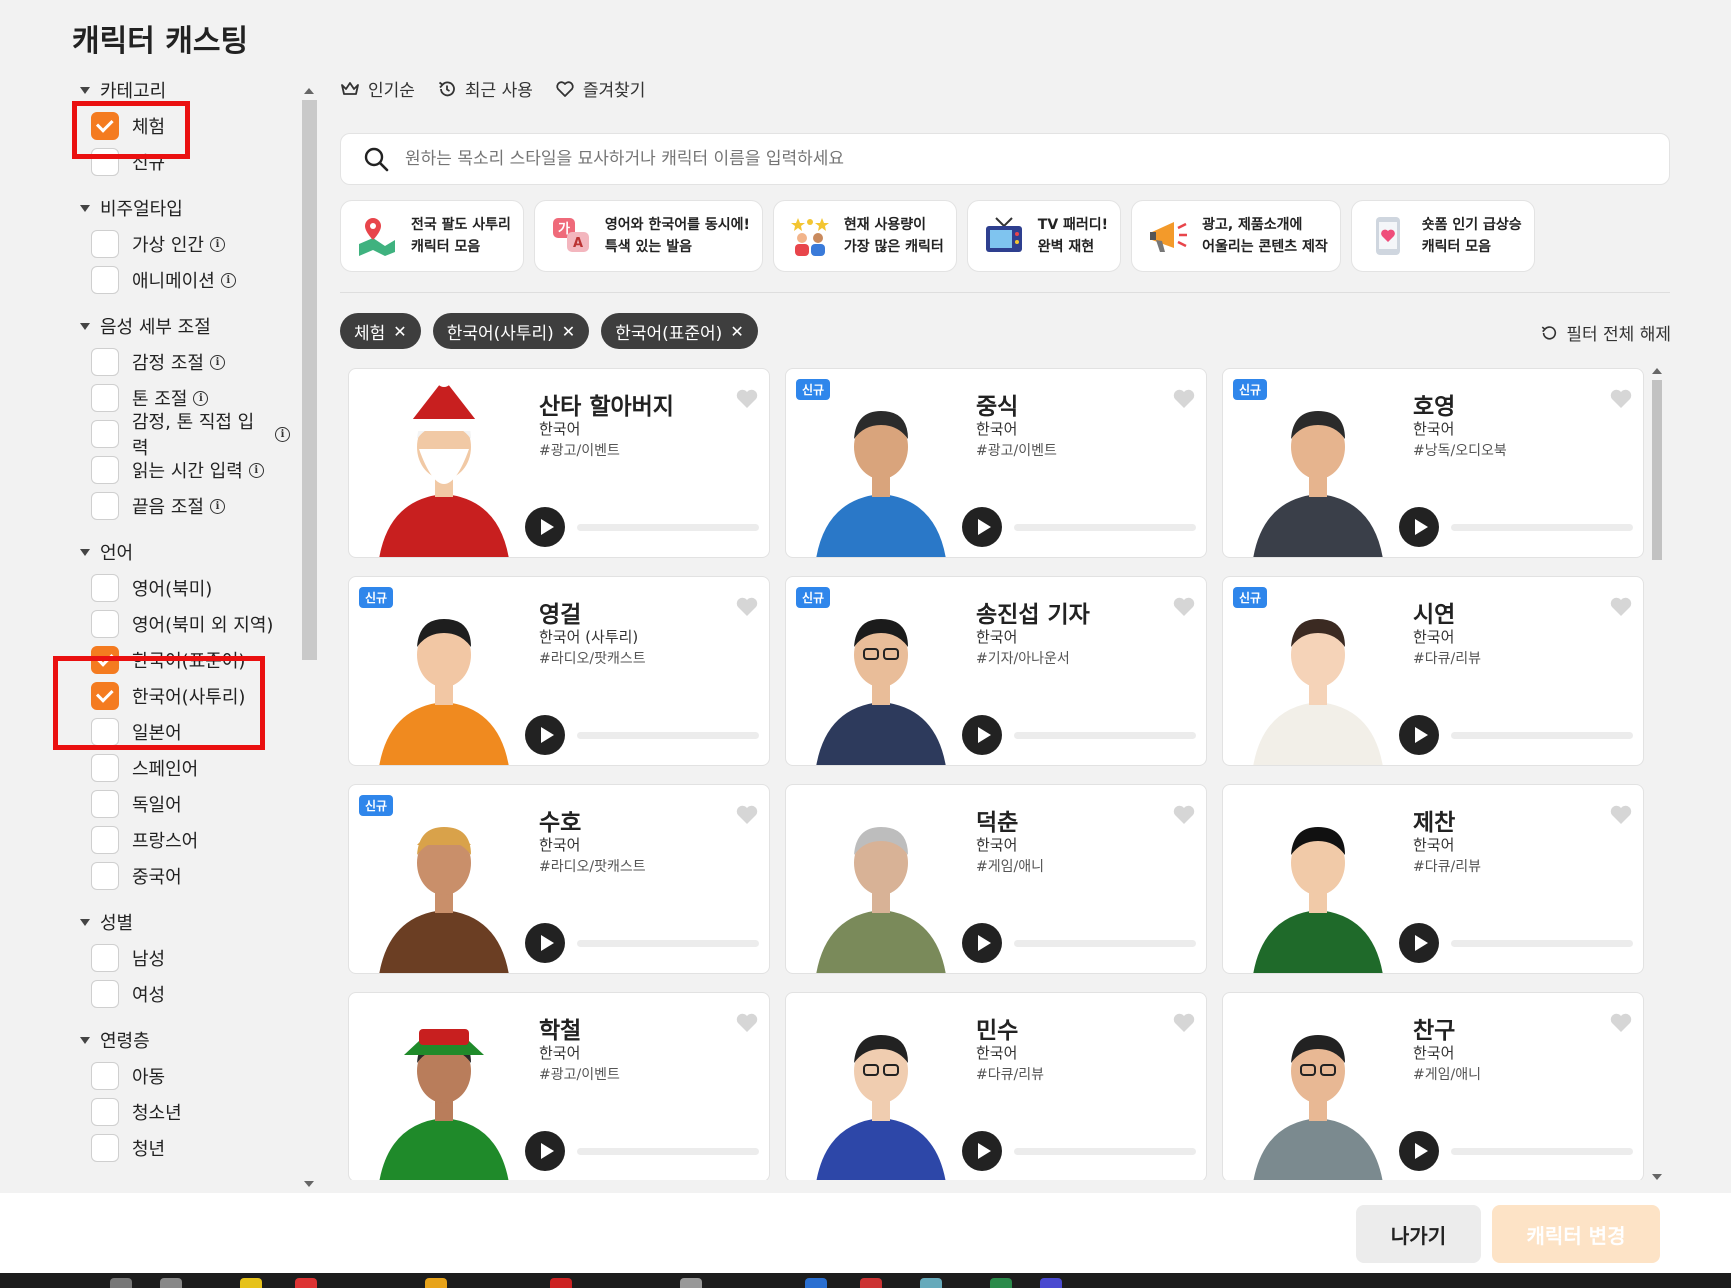  I want to click on theme-card: 숏폼 인기 급상승 캐릭터 모음, so click(1442, 236).